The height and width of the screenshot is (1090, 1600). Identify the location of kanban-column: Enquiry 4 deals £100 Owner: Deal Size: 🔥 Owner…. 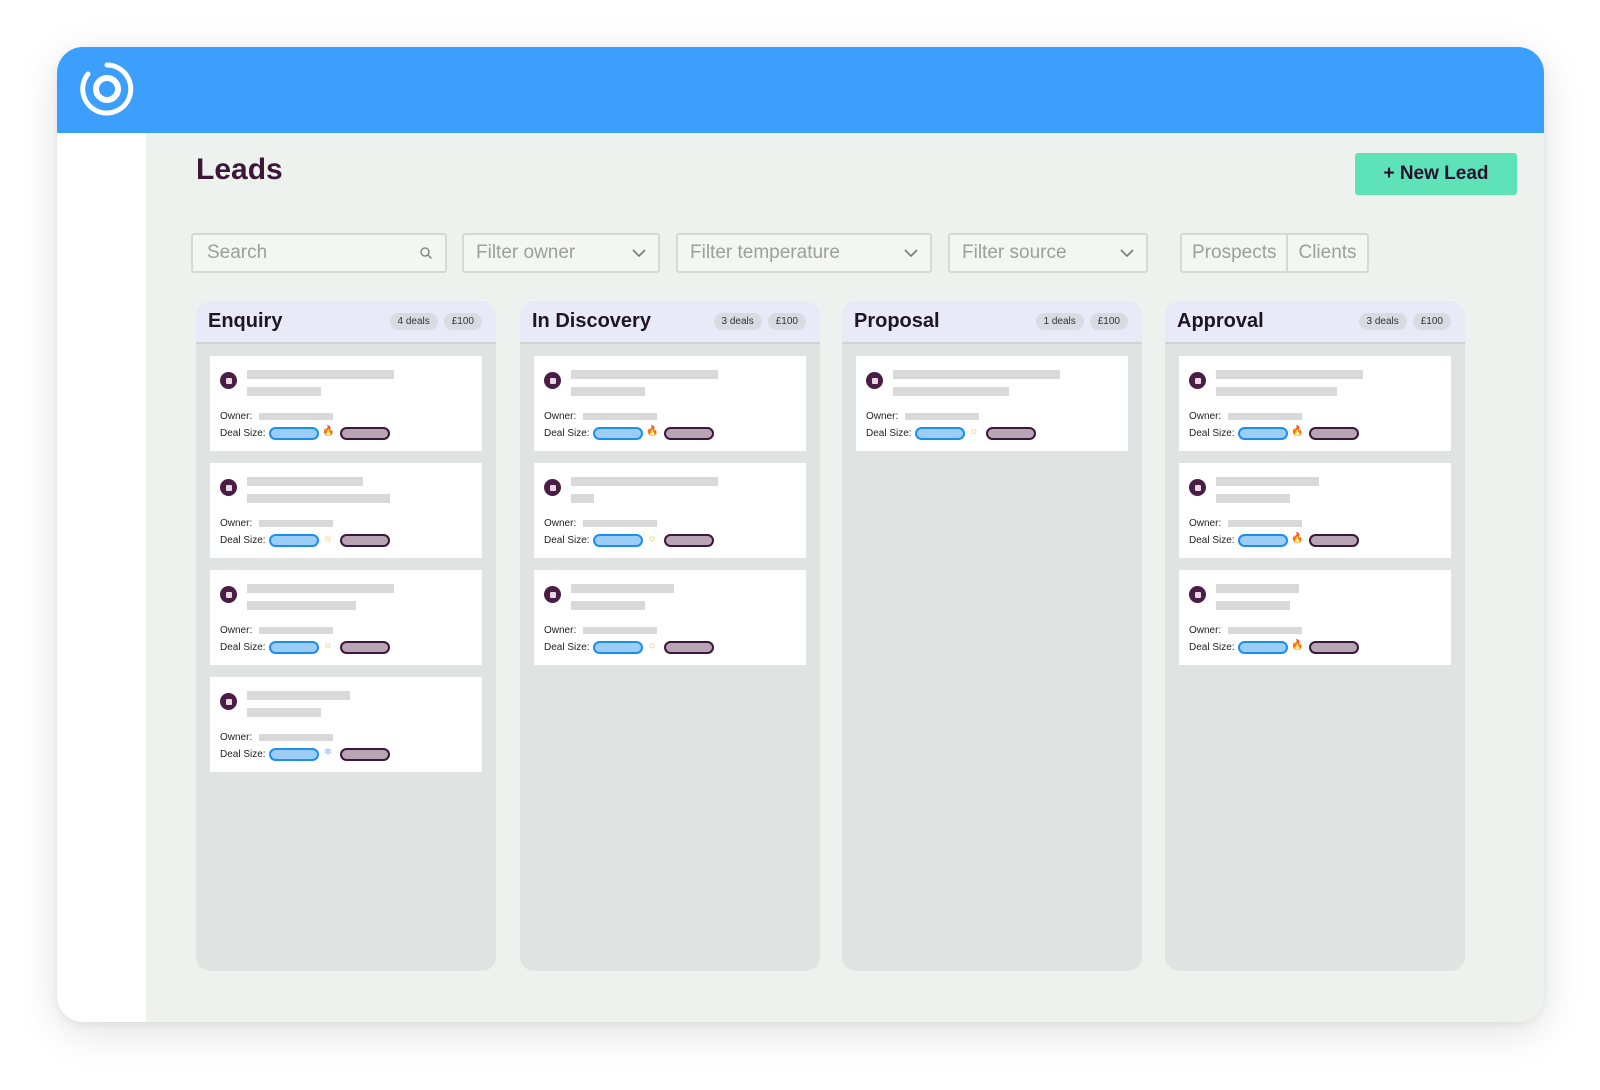
(346, 636).